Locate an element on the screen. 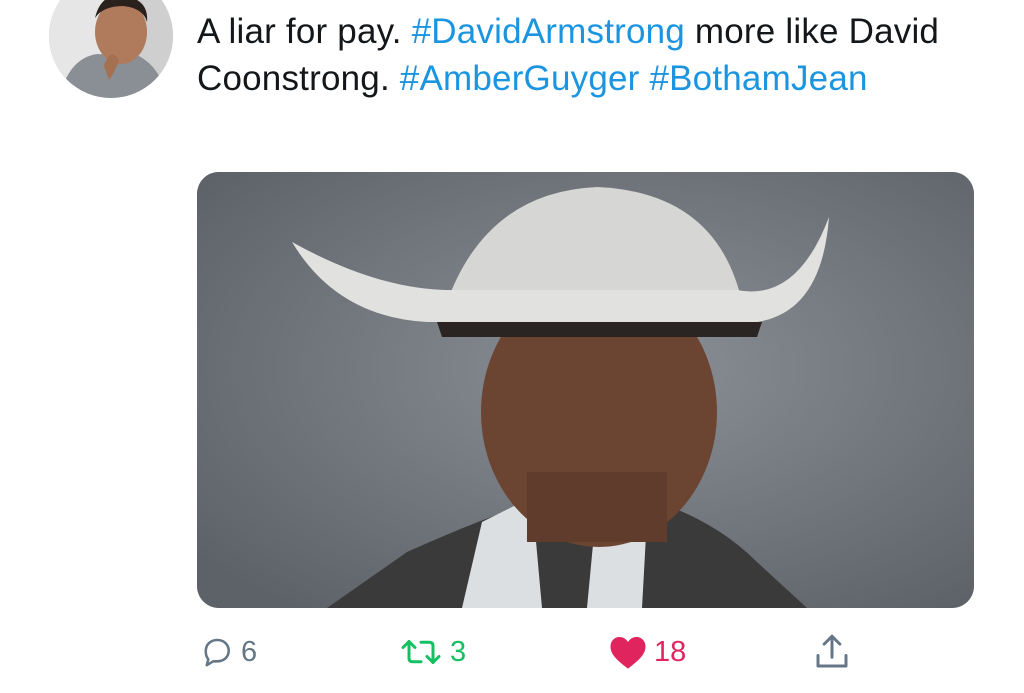 The width and height of the screenshot is (1024, 693). retweet-icon is located at coordinates (421, 652).